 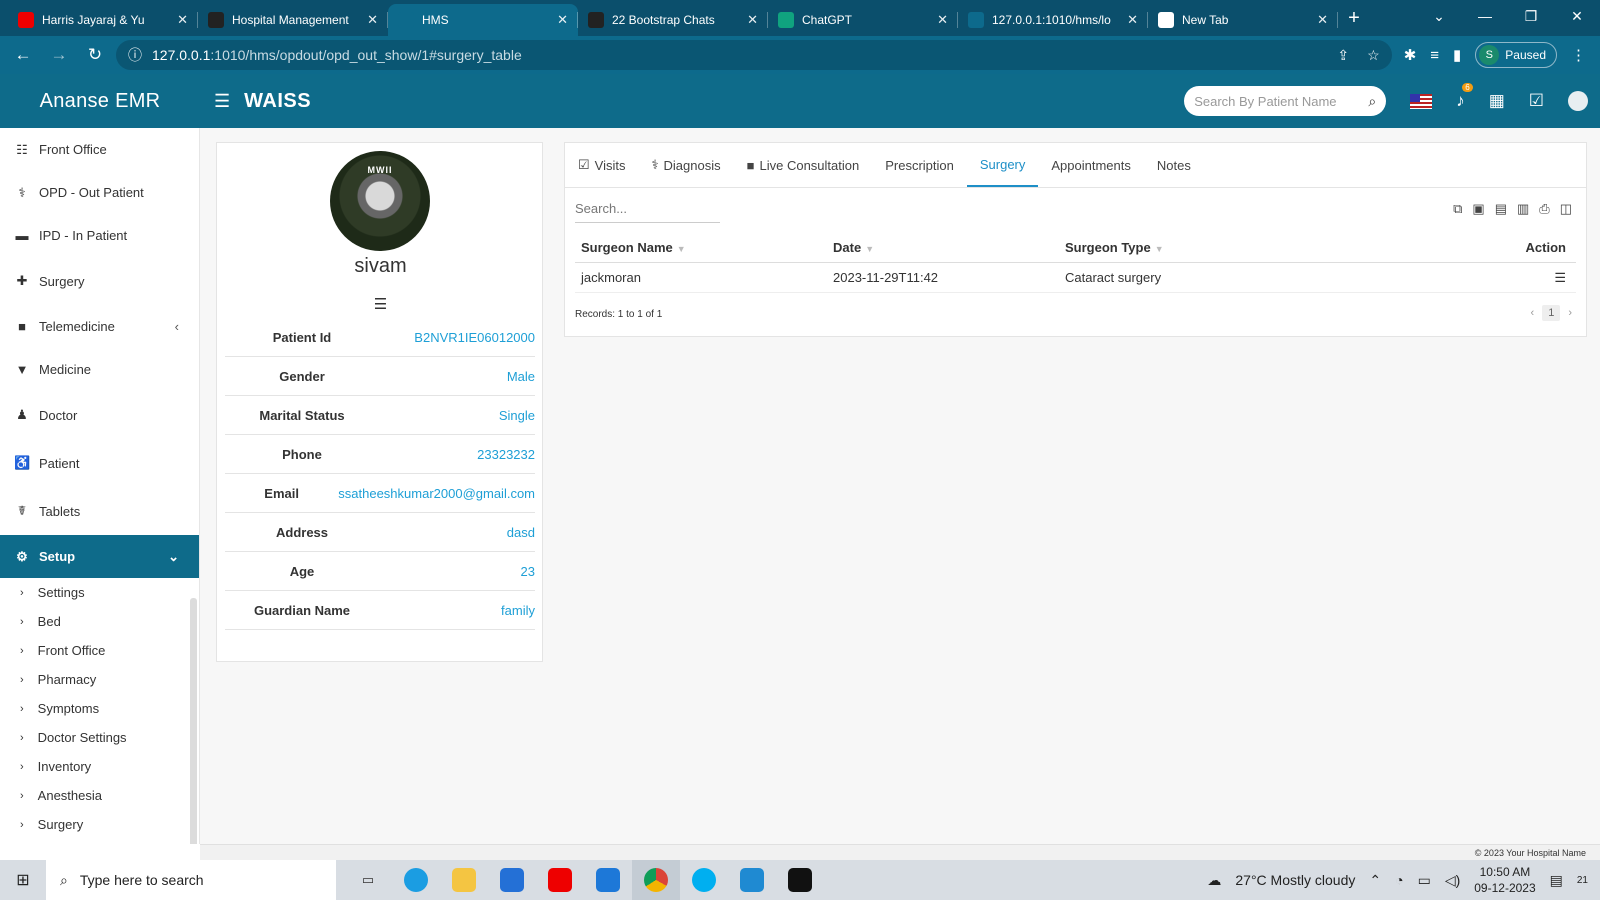 I want to click on terminal-icon, so click(x=800, y=880).